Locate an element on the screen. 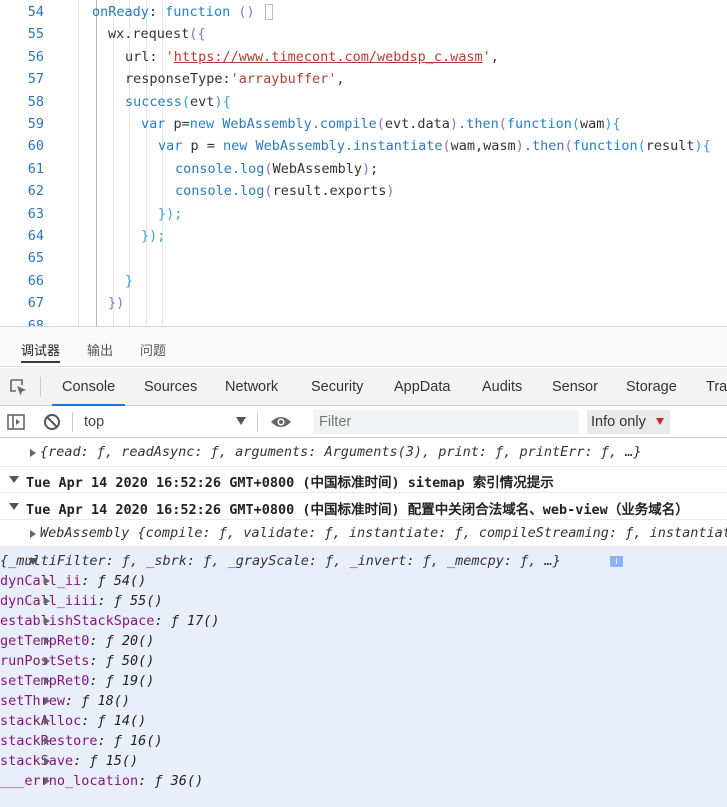 The height and width of the screenshot is (807, 727). property-value: : ƒ 18() is located at coordinates (98, 701).